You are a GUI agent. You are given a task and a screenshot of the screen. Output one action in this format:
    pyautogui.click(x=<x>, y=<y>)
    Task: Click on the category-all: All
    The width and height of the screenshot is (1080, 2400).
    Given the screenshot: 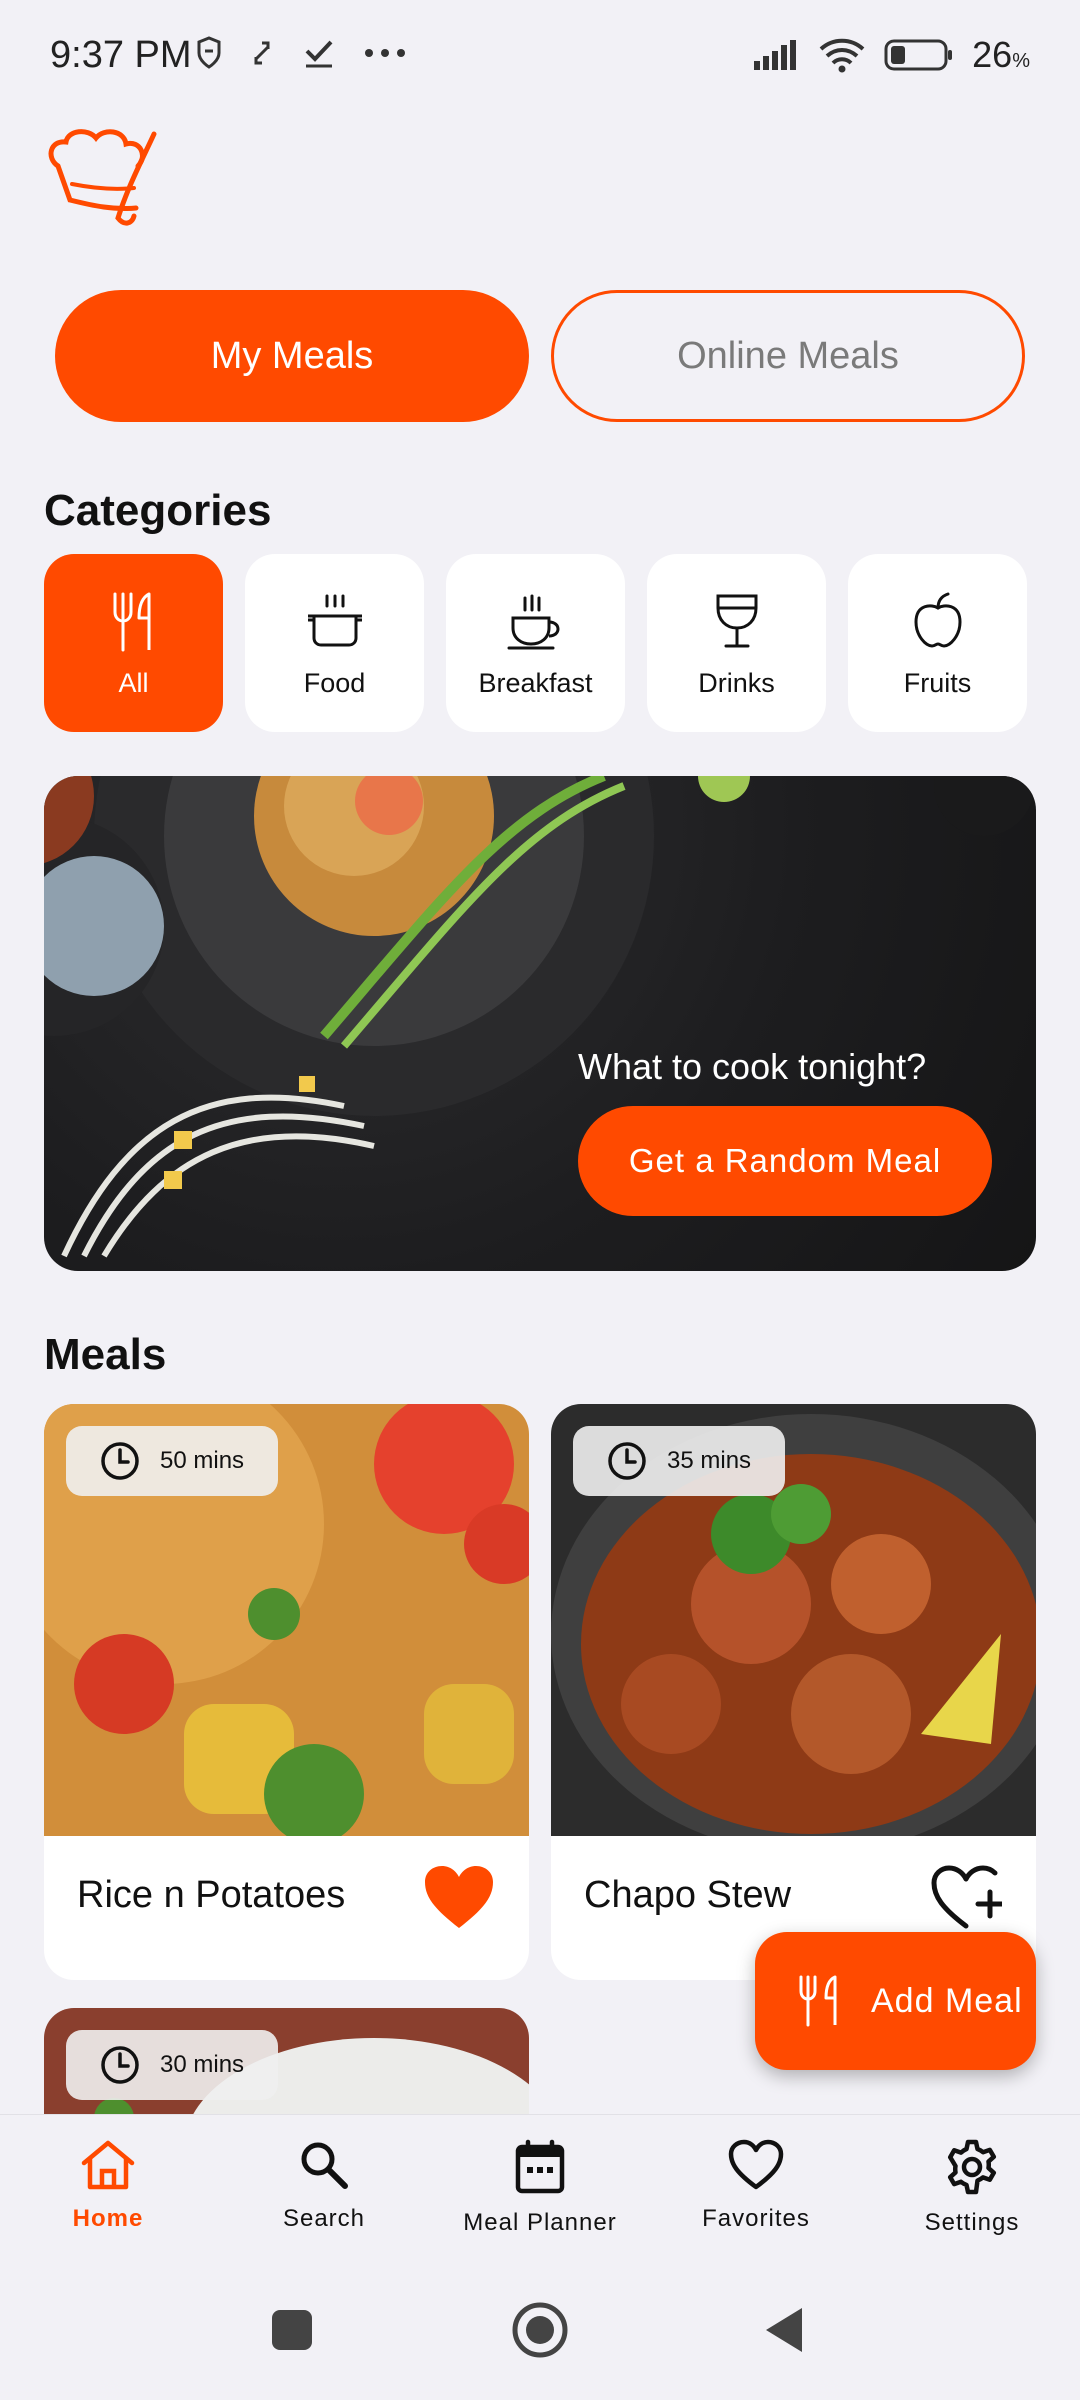 What is the action you would take?
    pyautogui.click(x=133, y=643)
    